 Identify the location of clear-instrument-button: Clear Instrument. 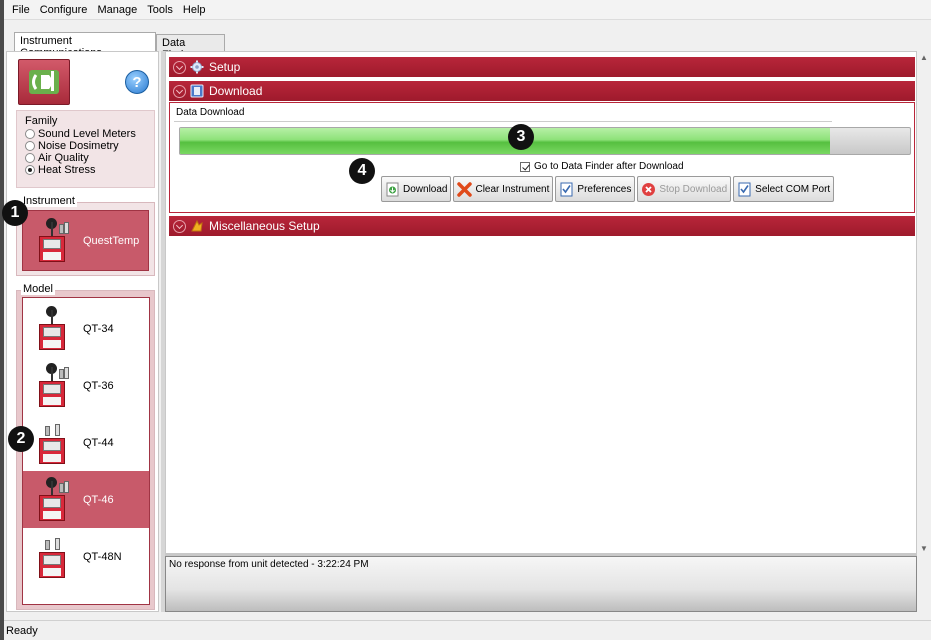
(503, 189).